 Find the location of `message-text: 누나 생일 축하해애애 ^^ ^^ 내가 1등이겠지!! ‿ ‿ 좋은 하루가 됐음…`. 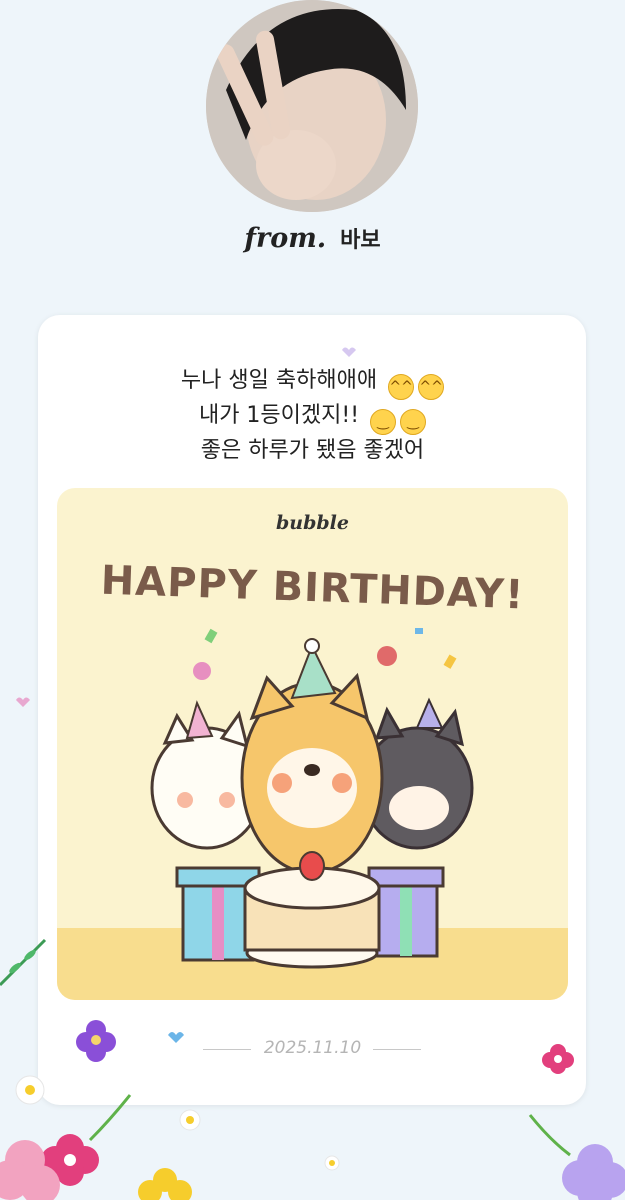

message-text: 누나 생일 축하해애애 ^^ ^^ 내가 1등이겠지!! ‿ ‿ 좋은 하루가 됐음… is located at coordinates (312, 415).